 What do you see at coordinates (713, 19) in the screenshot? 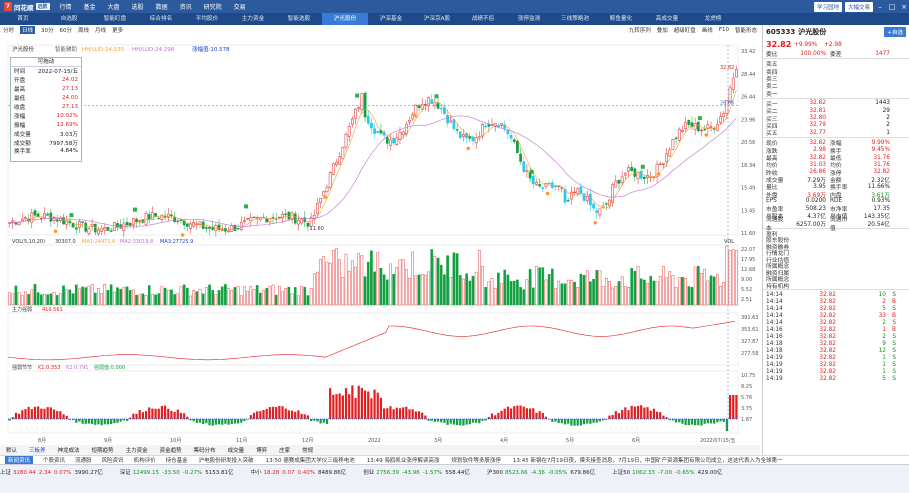
I see `nav-tab: 龙虎榜` at bounding box center [713, 19].